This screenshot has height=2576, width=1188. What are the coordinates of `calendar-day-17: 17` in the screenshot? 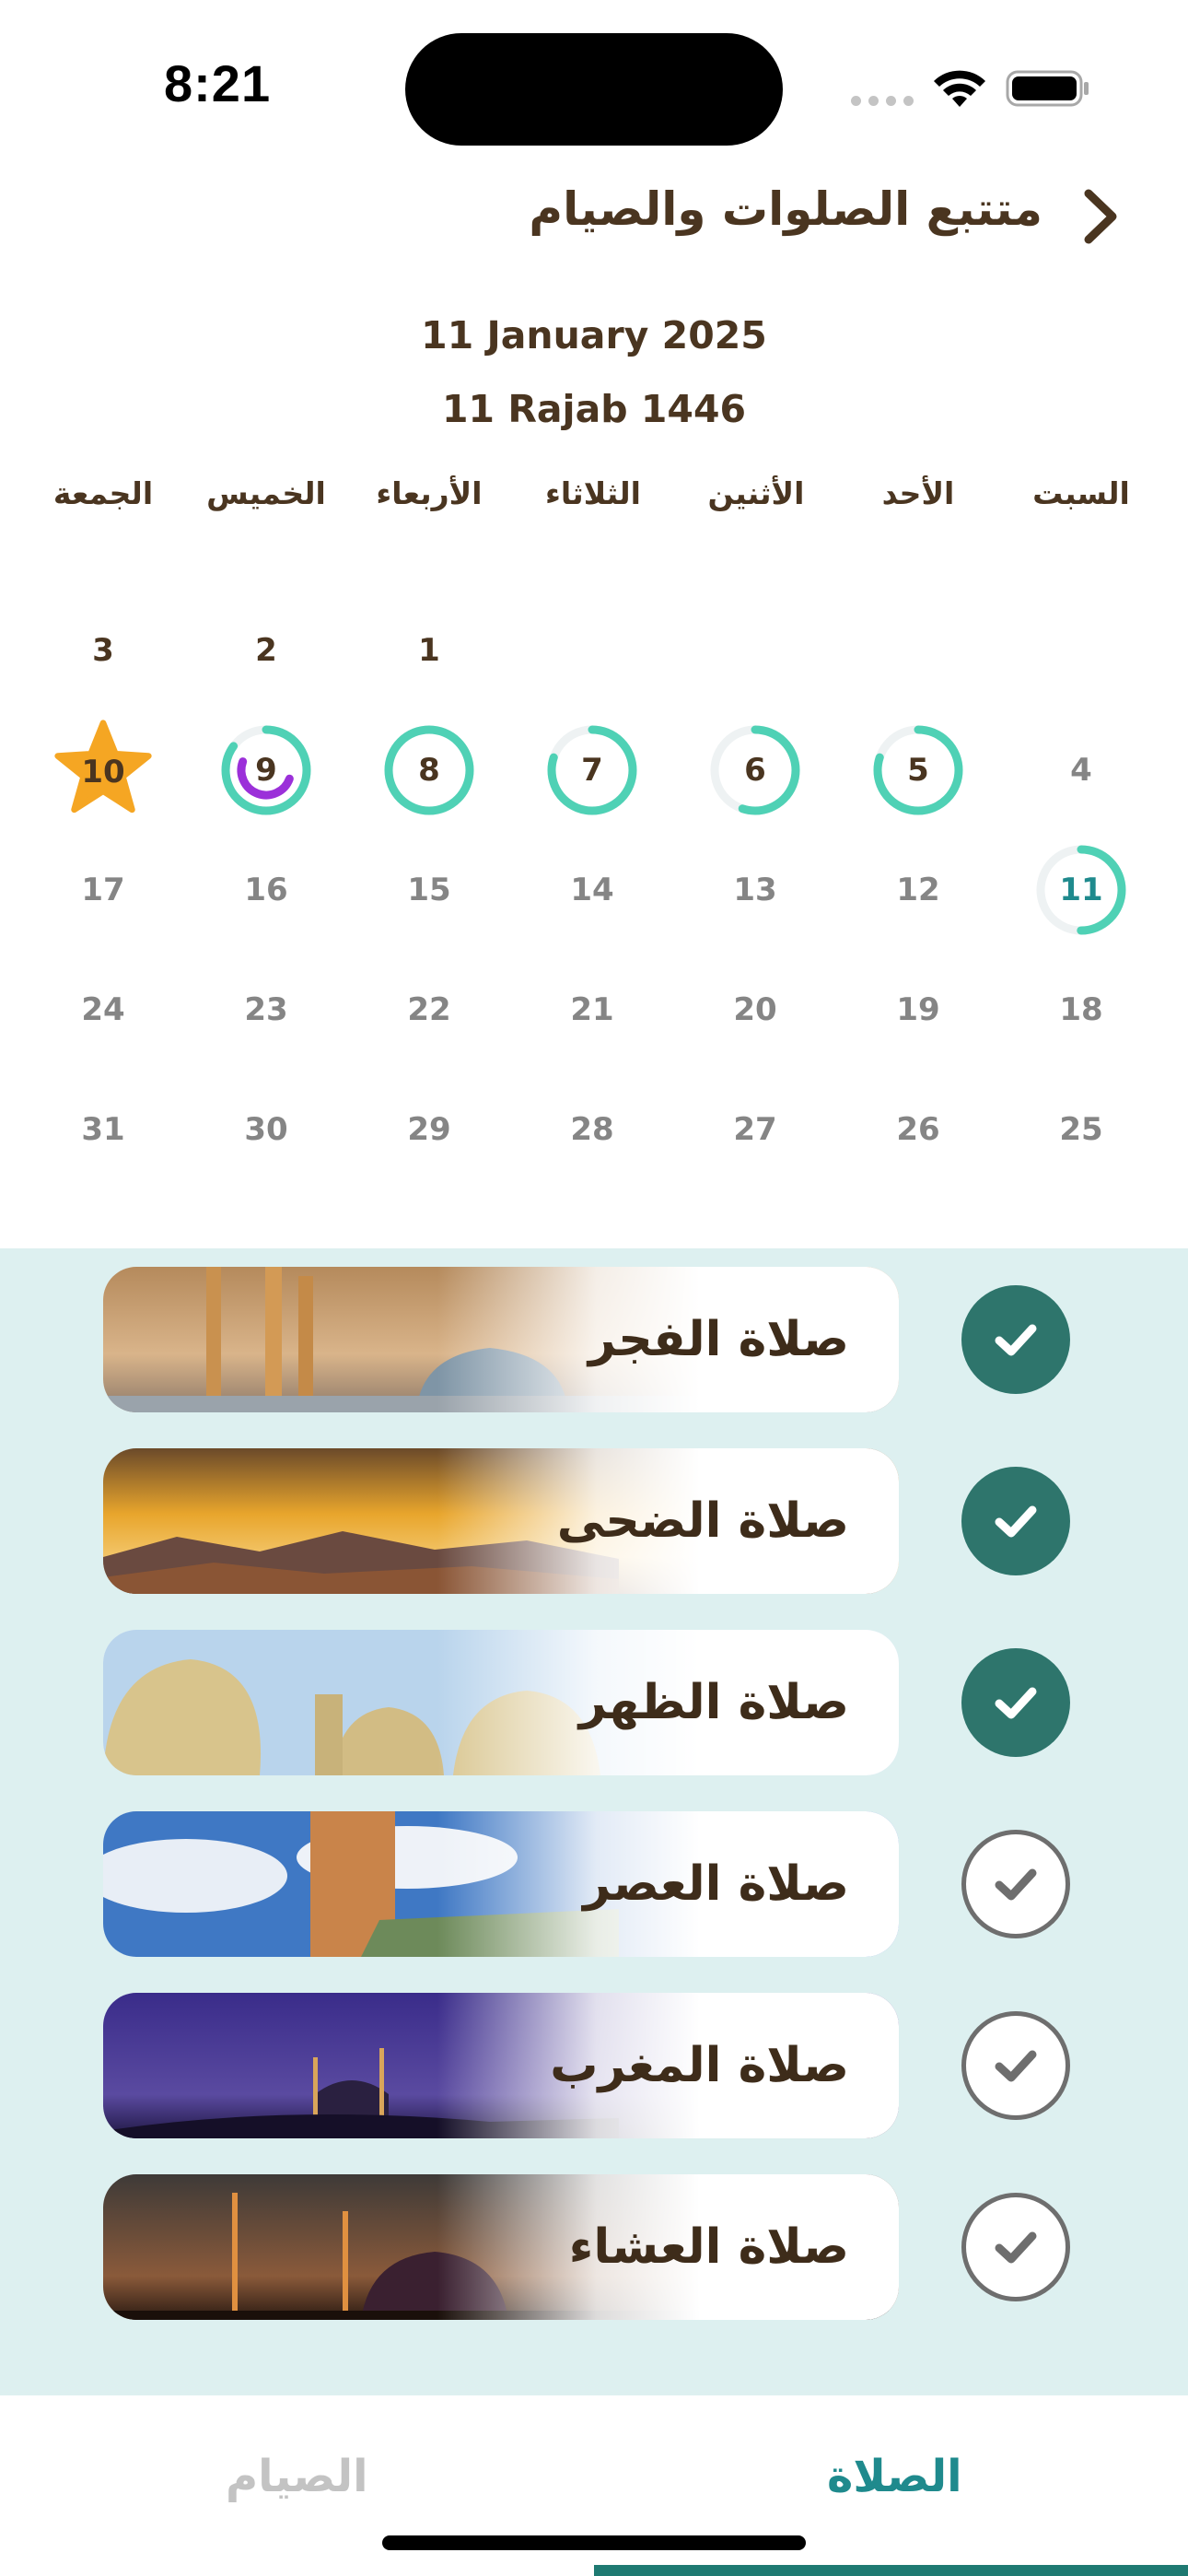 It's located at (103, 890).